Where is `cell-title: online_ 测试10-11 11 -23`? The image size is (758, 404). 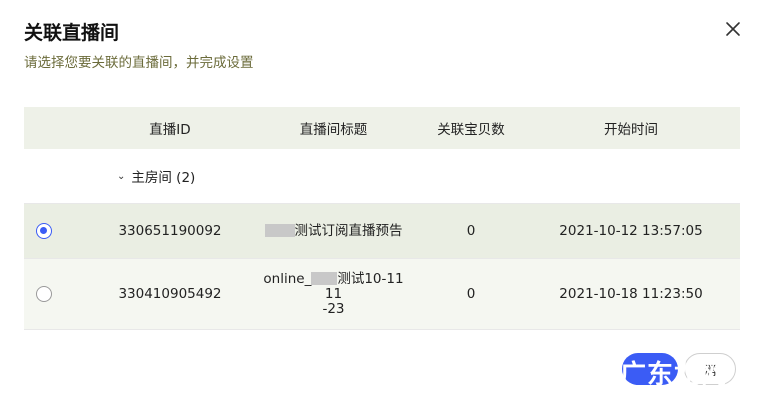 cell-title: online_ 测试10-11 11 -23 is located at coordinates (333, 293).